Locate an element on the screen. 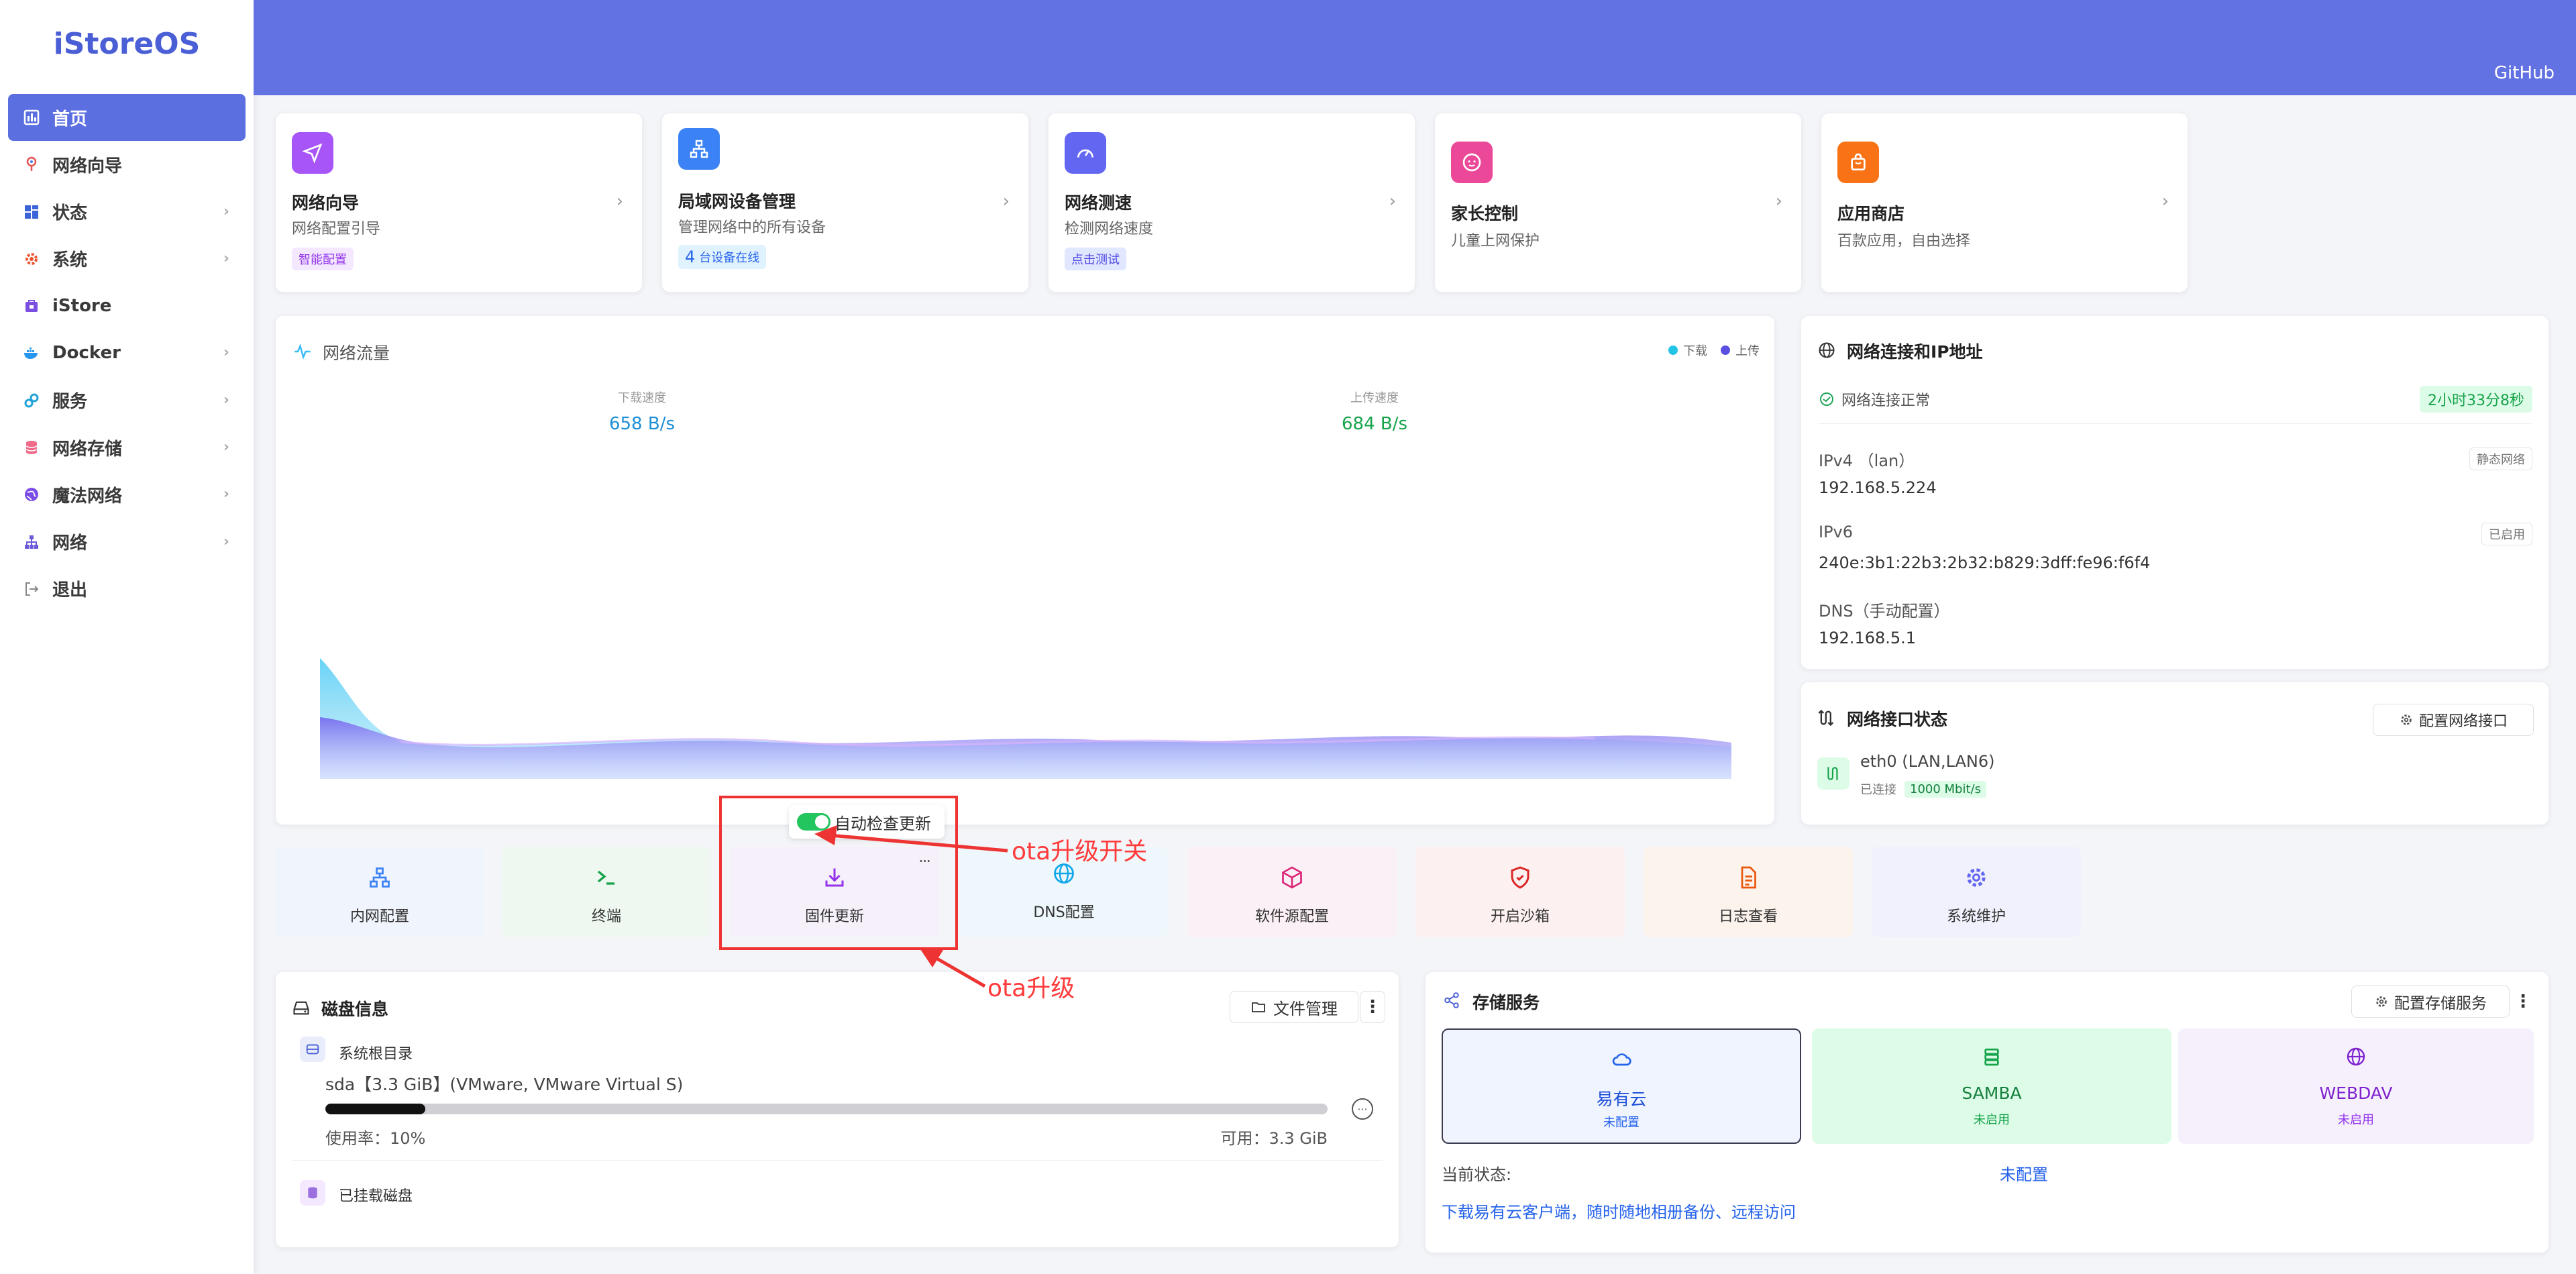  quick-card-app-store: 应用商店 百款应用，自由选择 › is located at coordinates (2004, 203).